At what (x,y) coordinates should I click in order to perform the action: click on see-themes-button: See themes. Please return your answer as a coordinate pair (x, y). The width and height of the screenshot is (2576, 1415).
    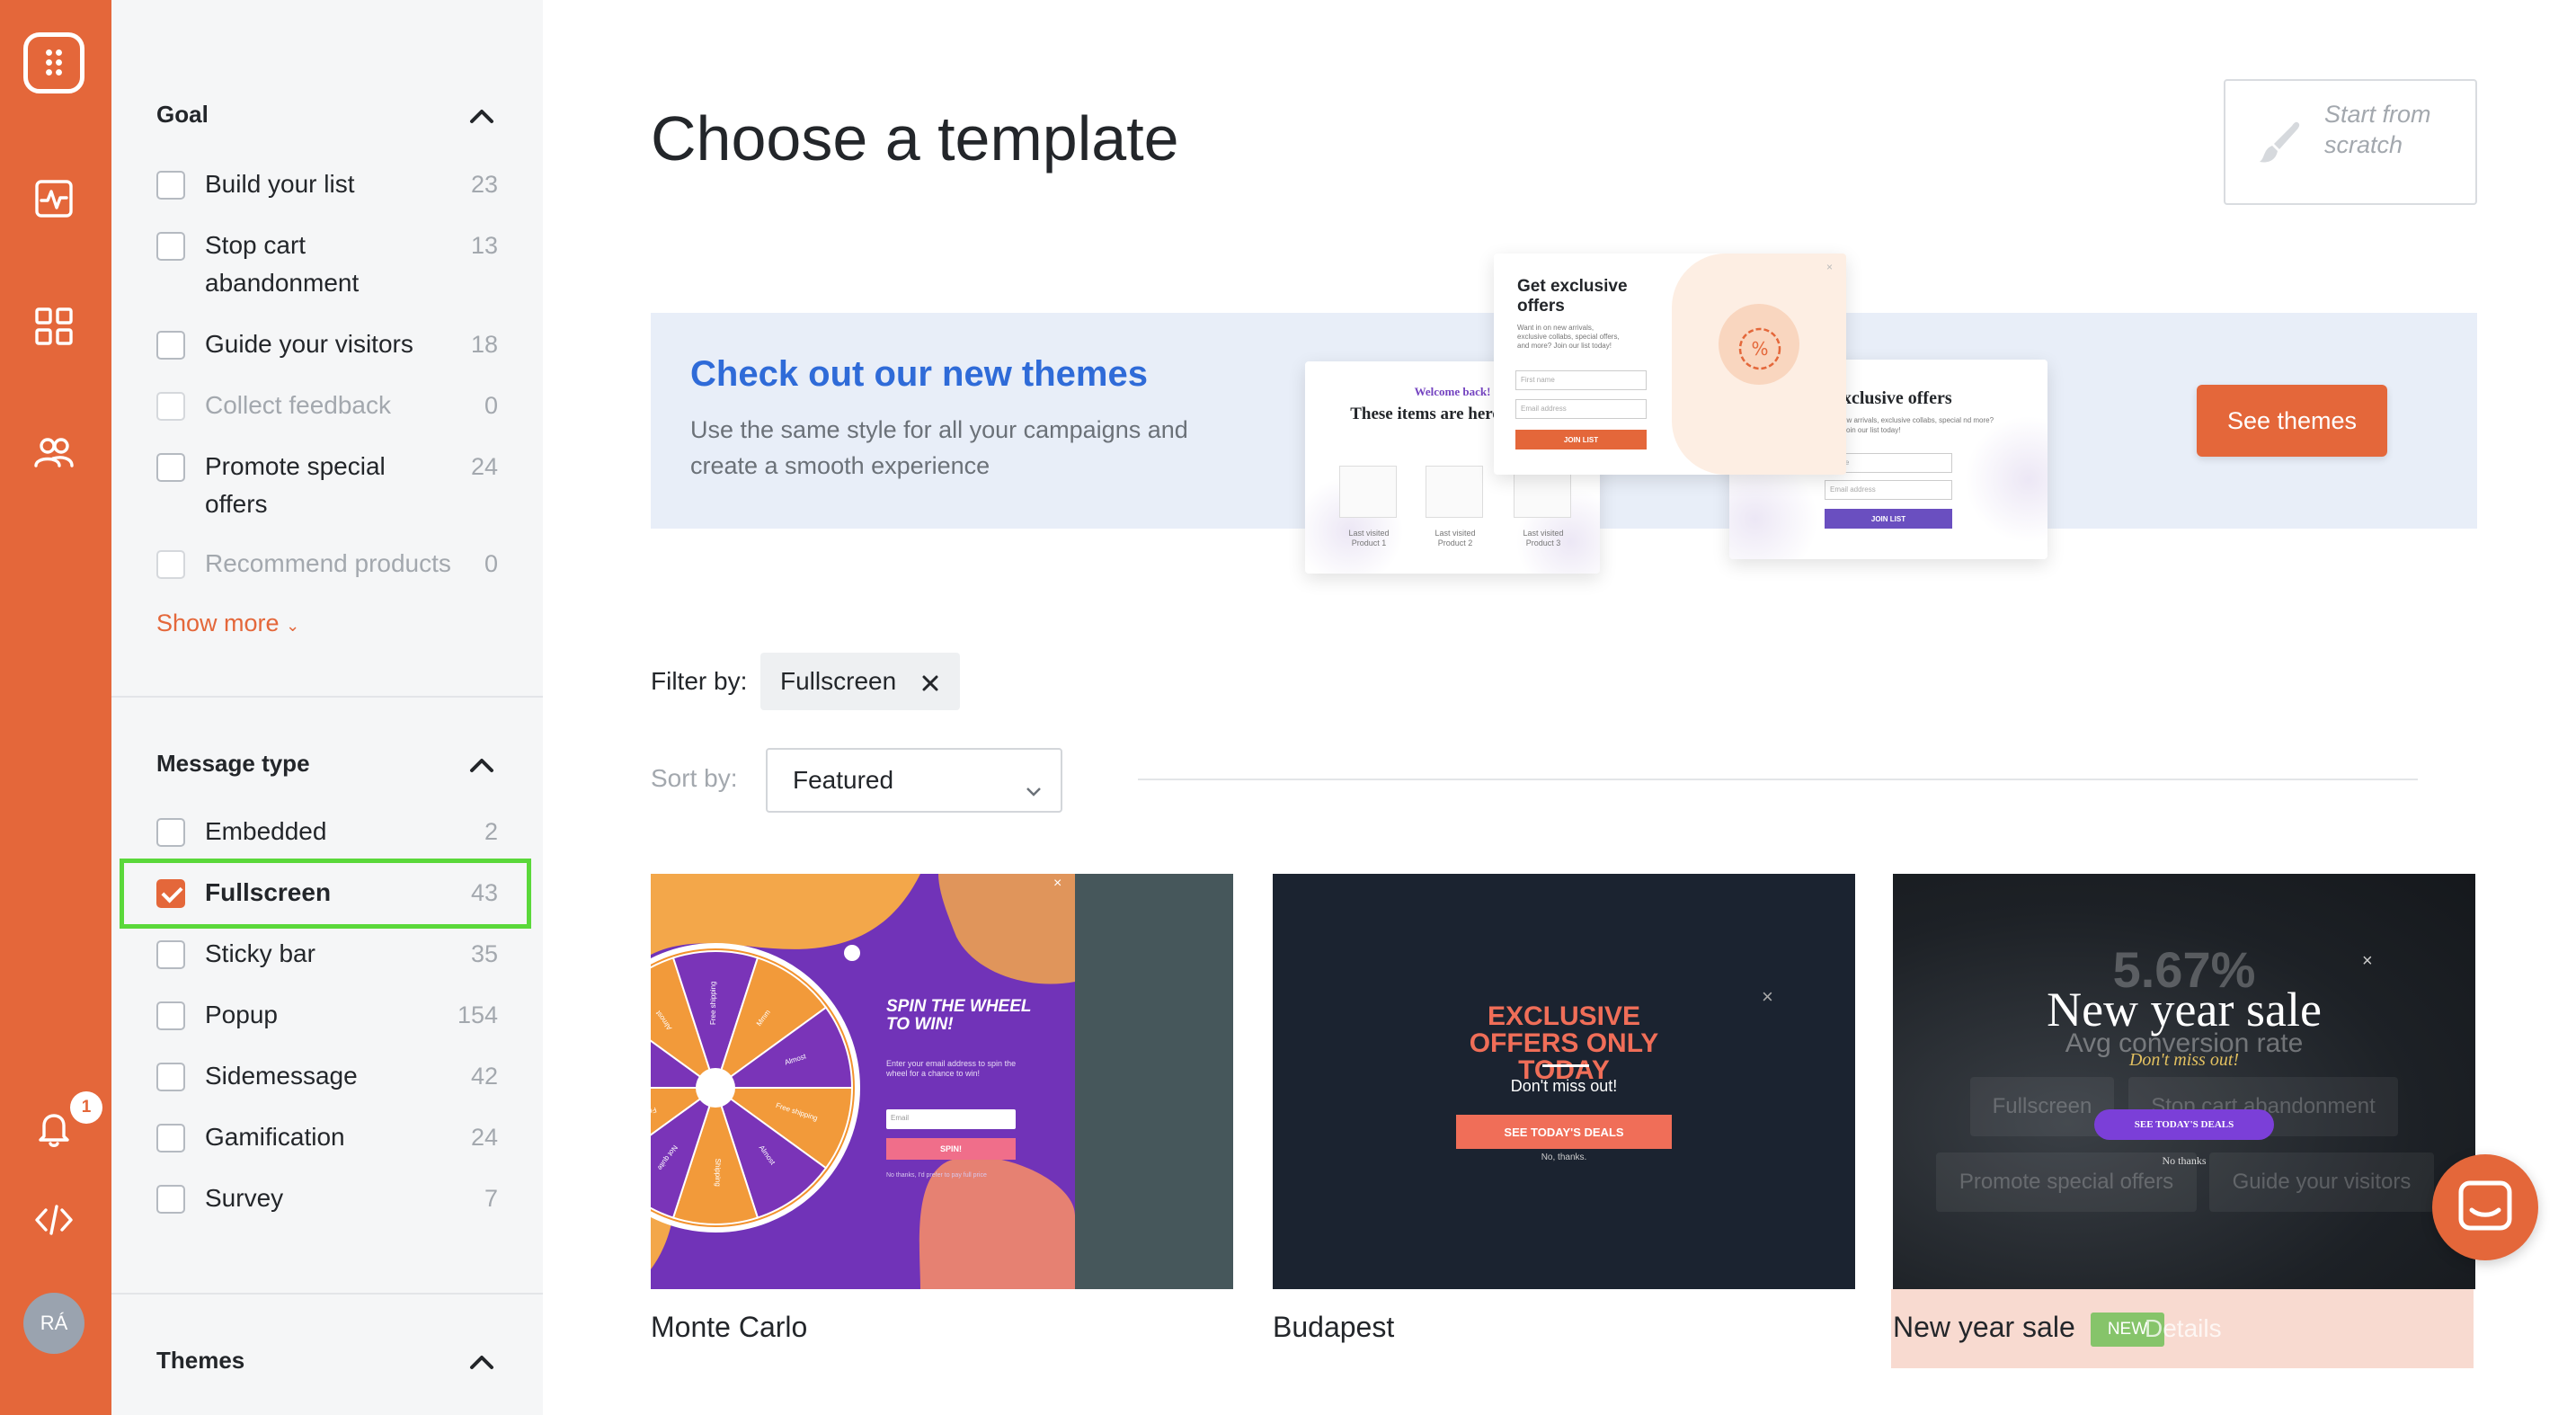
    Looking at the image, I should click on (2292, 421).